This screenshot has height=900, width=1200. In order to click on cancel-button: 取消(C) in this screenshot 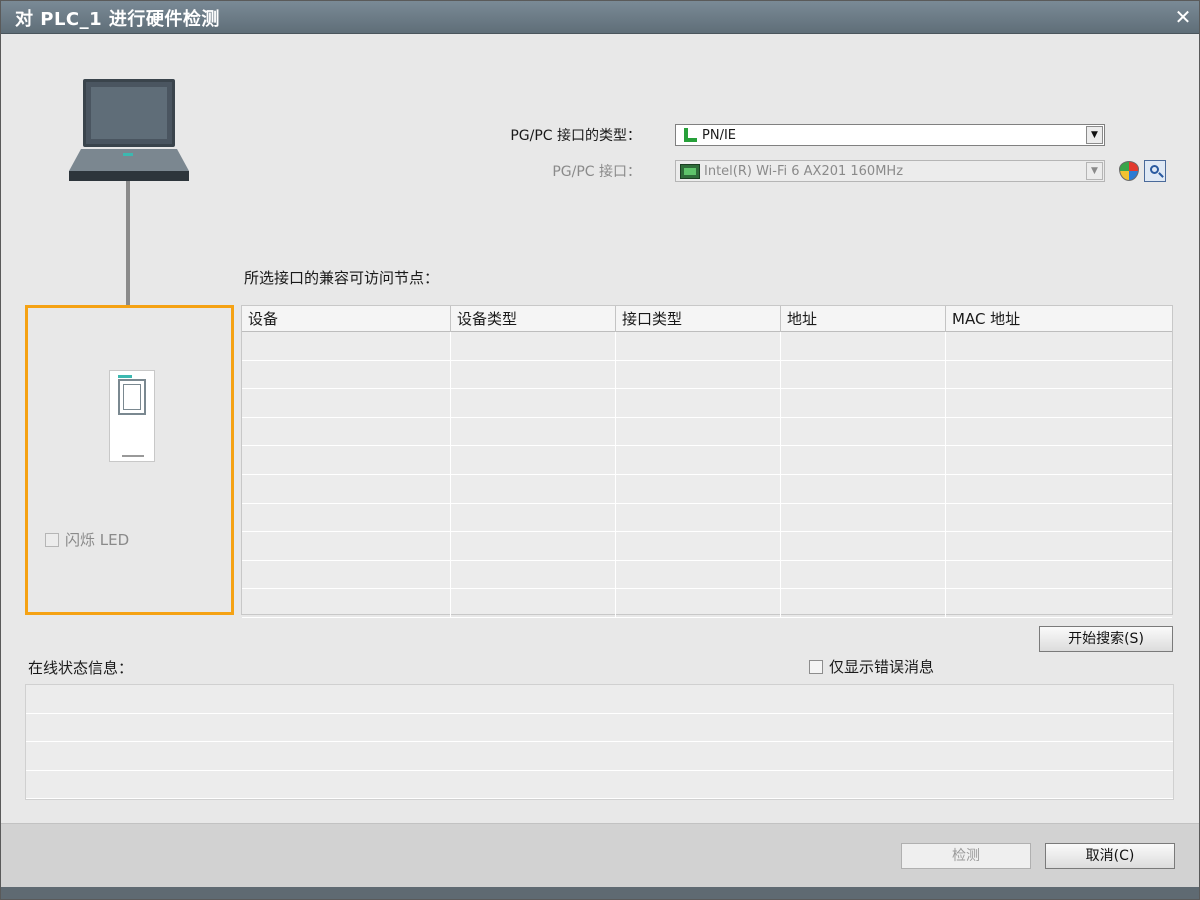, I will do `click(1110, 856)`.